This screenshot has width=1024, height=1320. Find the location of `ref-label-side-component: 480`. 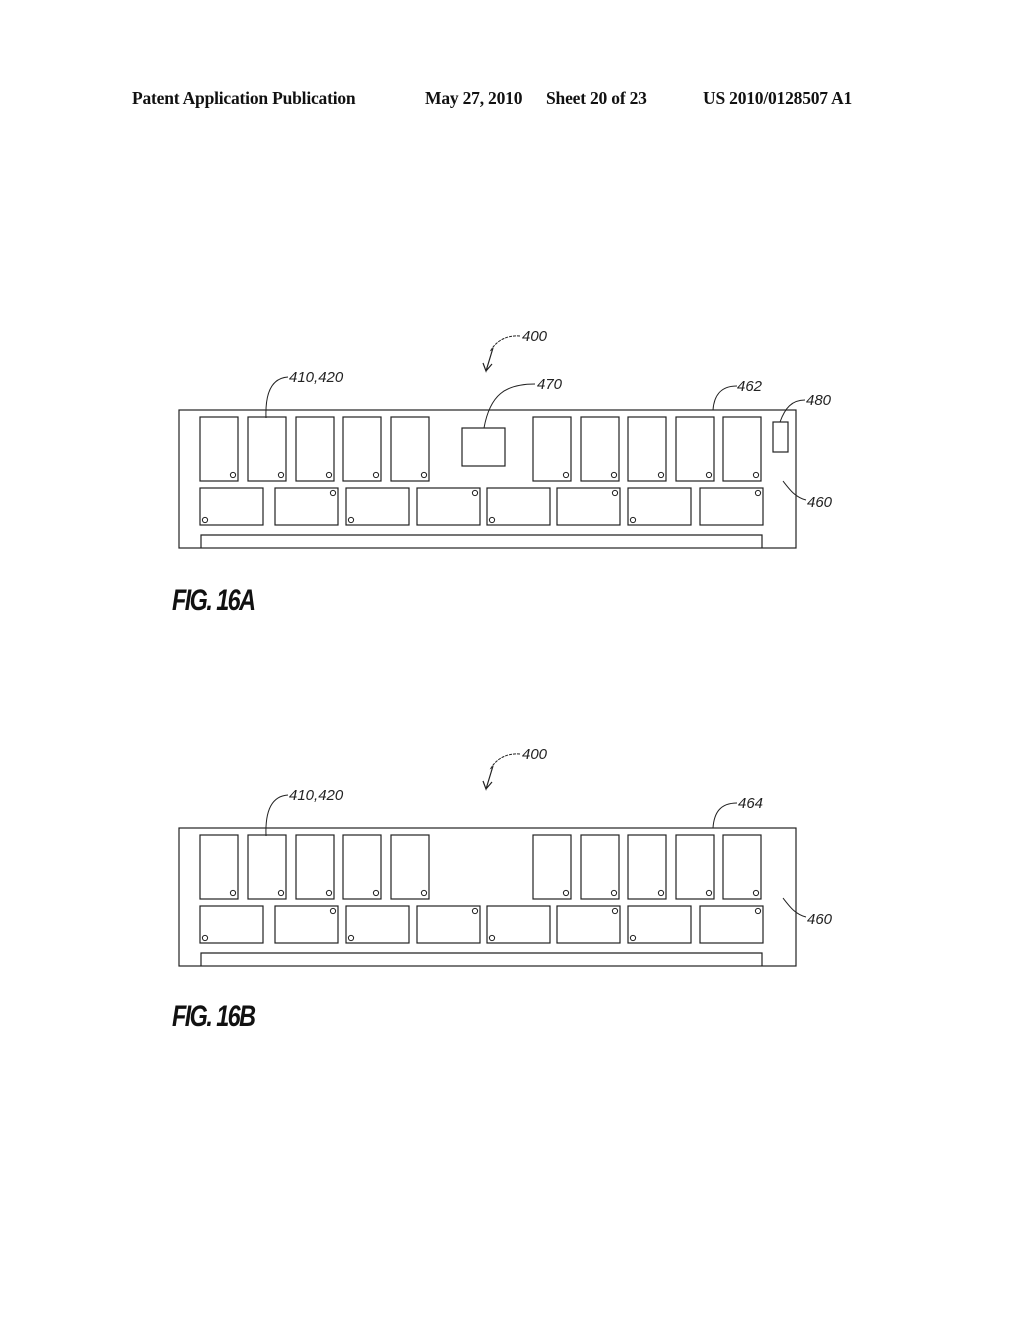

ref-label-side-component: 480 is located at coordinates (819, 400).